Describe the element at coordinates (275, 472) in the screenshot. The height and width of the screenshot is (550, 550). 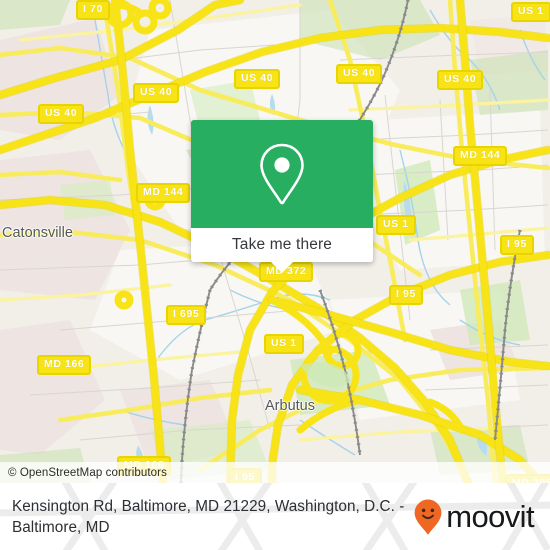
I see `map-attribution: © OpenStreetMap contributors` at that location.